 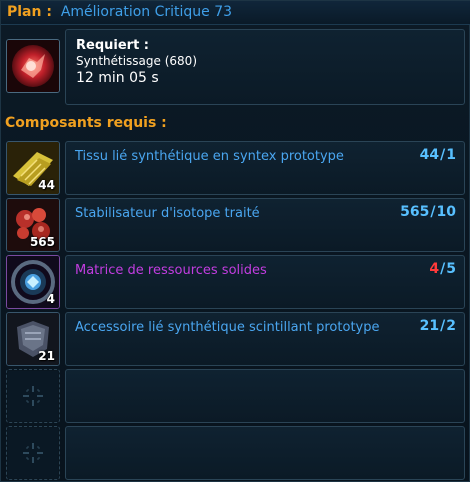 What do you see at coordinates (33, 339) in the screenshot?
I see `component-slot-4: 21` at bounding box center [33, 339].